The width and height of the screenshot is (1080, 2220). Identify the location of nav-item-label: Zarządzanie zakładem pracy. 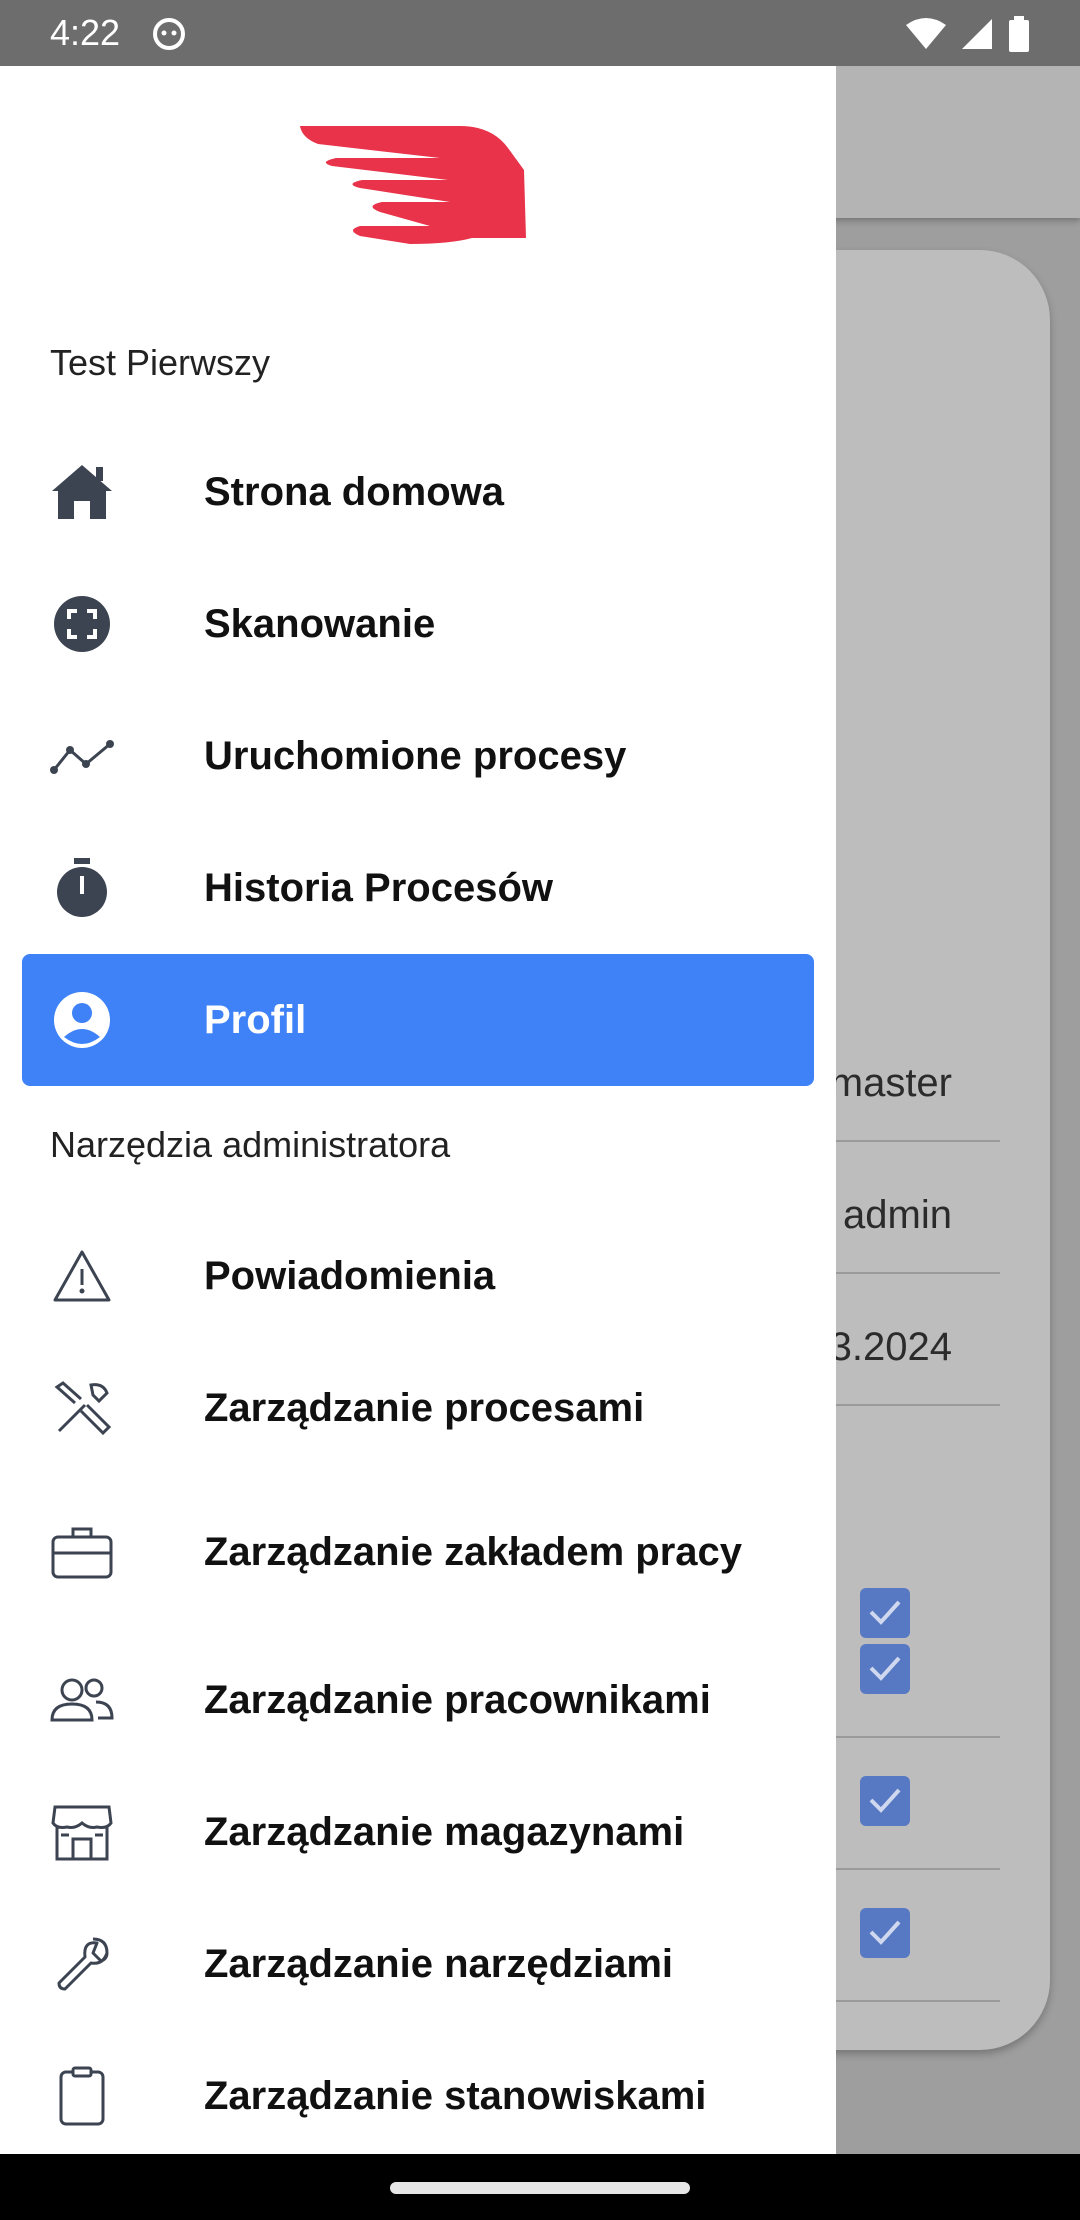
(473, 1552).